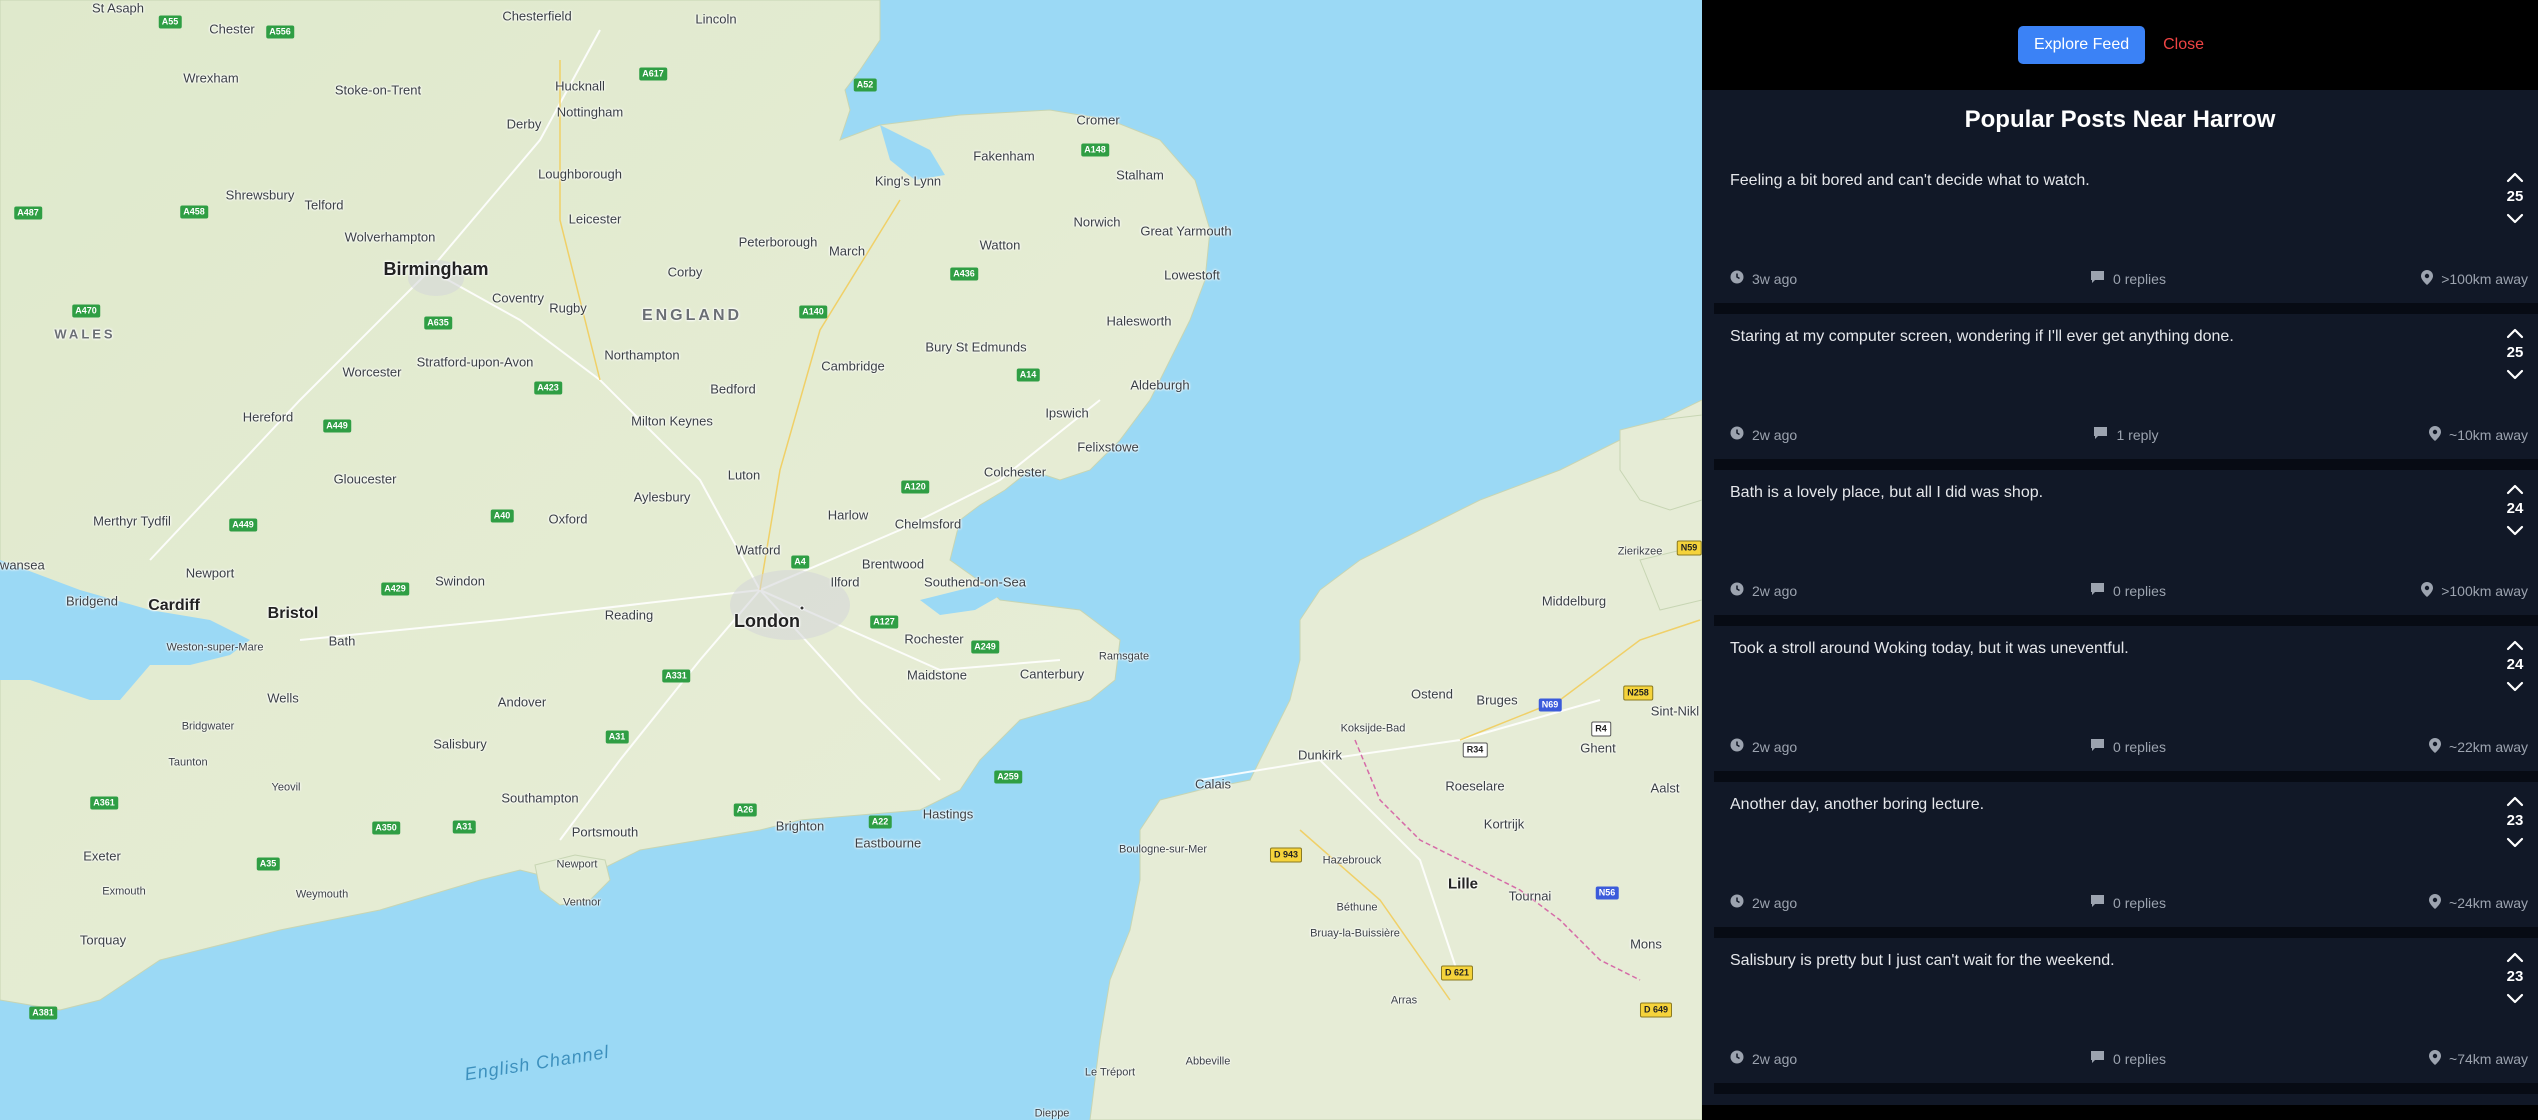 The width and height of the screenshot is (2538, 1120). What do you see at coordinates (888, 843) in the screenshot?
I see `map-label: Eastbourne` at bounding box center [888, 843].